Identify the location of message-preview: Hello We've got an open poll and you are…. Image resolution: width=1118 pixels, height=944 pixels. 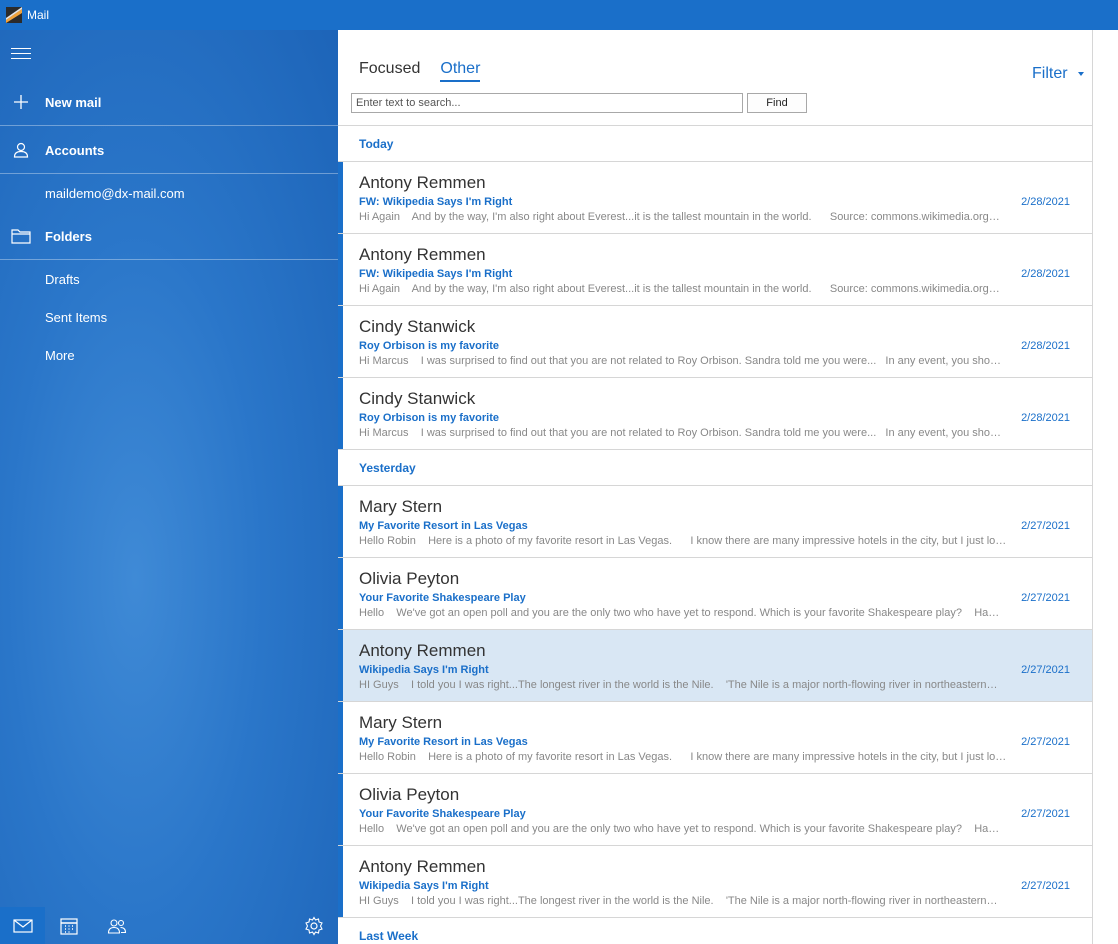
(679, 829).